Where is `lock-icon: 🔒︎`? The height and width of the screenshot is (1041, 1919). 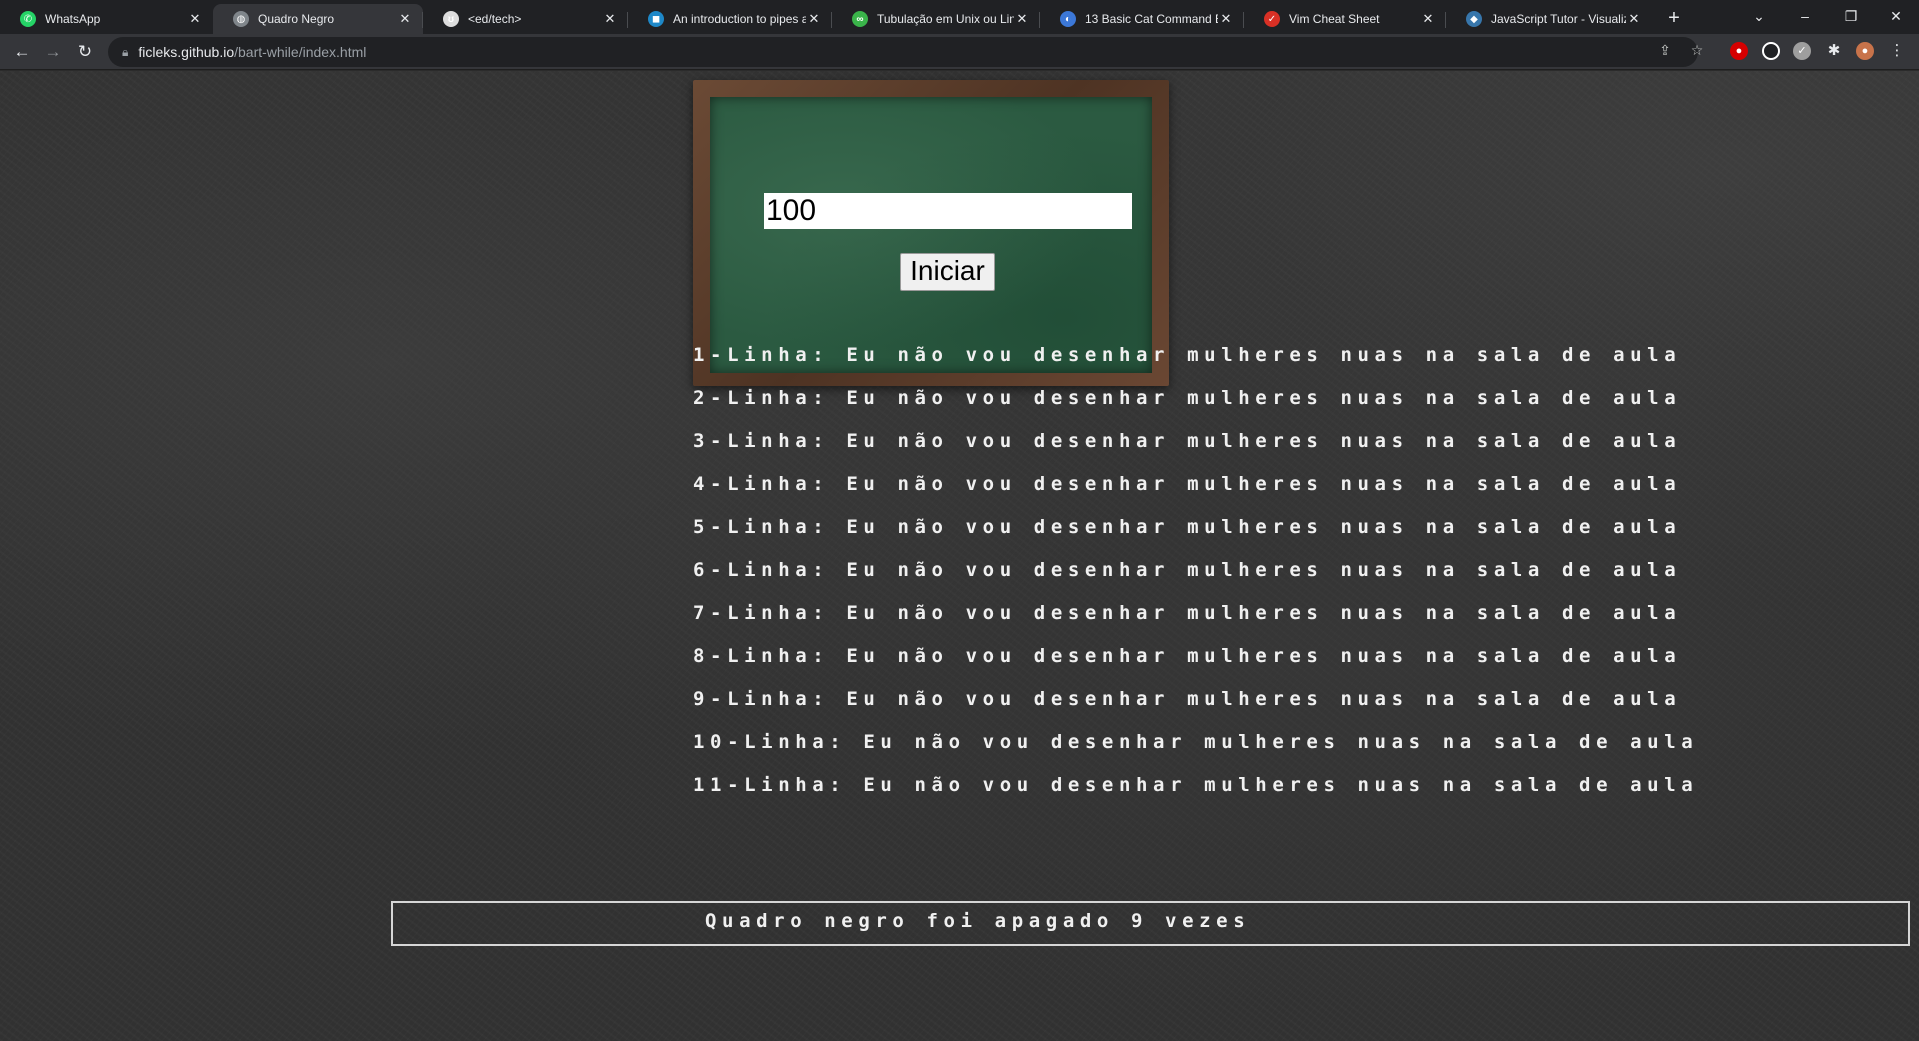 lock-icon: 🔒︎ is located at coordinates (125, 51).